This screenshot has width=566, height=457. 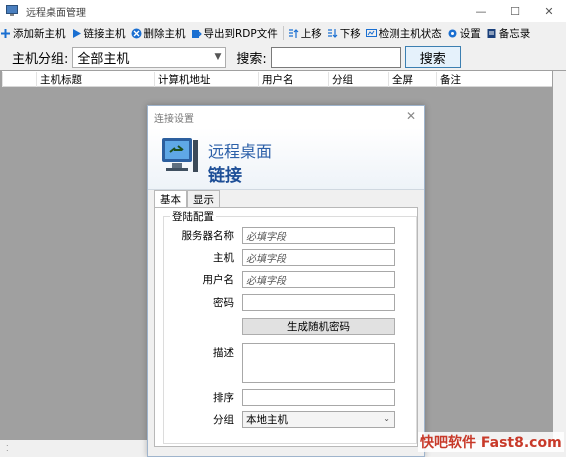 I want to click on connect-host-button: 链接主机, so click(x=98, y=33).